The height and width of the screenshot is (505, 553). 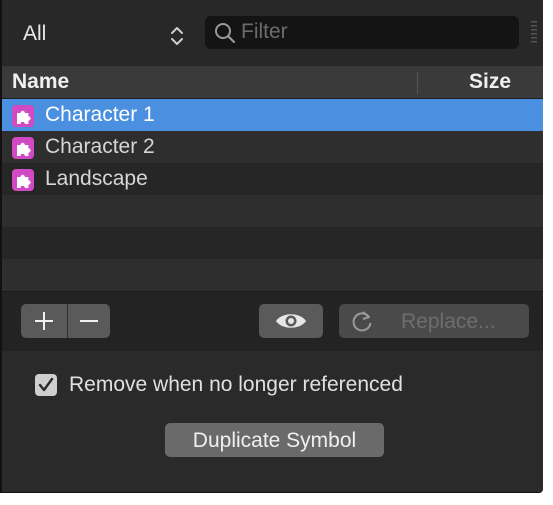 I want to click on filter-field, so click(x=362, y=32).